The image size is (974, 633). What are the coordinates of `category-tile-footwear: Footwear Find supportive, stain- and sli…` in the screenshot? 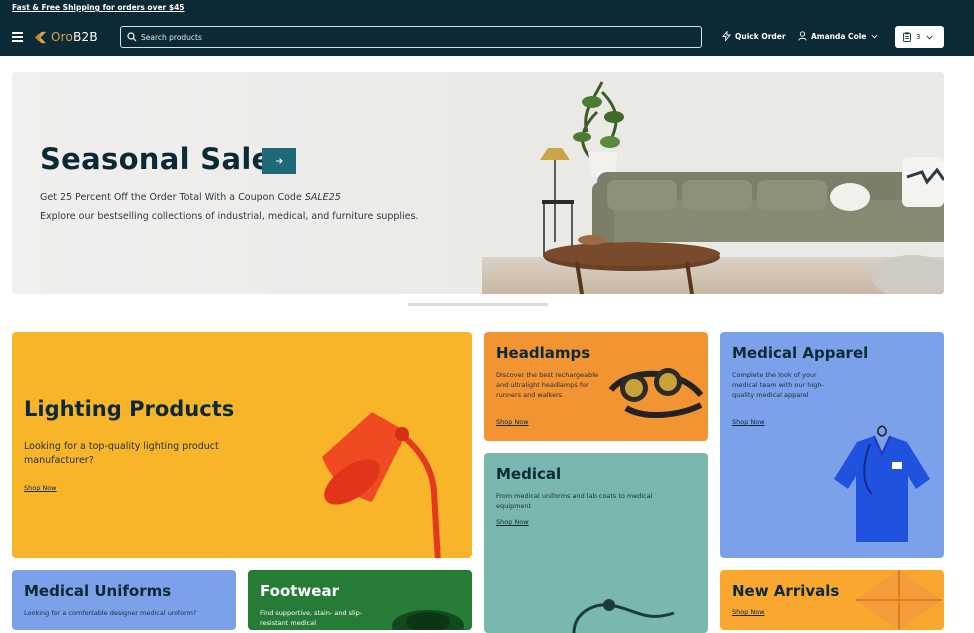 It's located at (360, 600).